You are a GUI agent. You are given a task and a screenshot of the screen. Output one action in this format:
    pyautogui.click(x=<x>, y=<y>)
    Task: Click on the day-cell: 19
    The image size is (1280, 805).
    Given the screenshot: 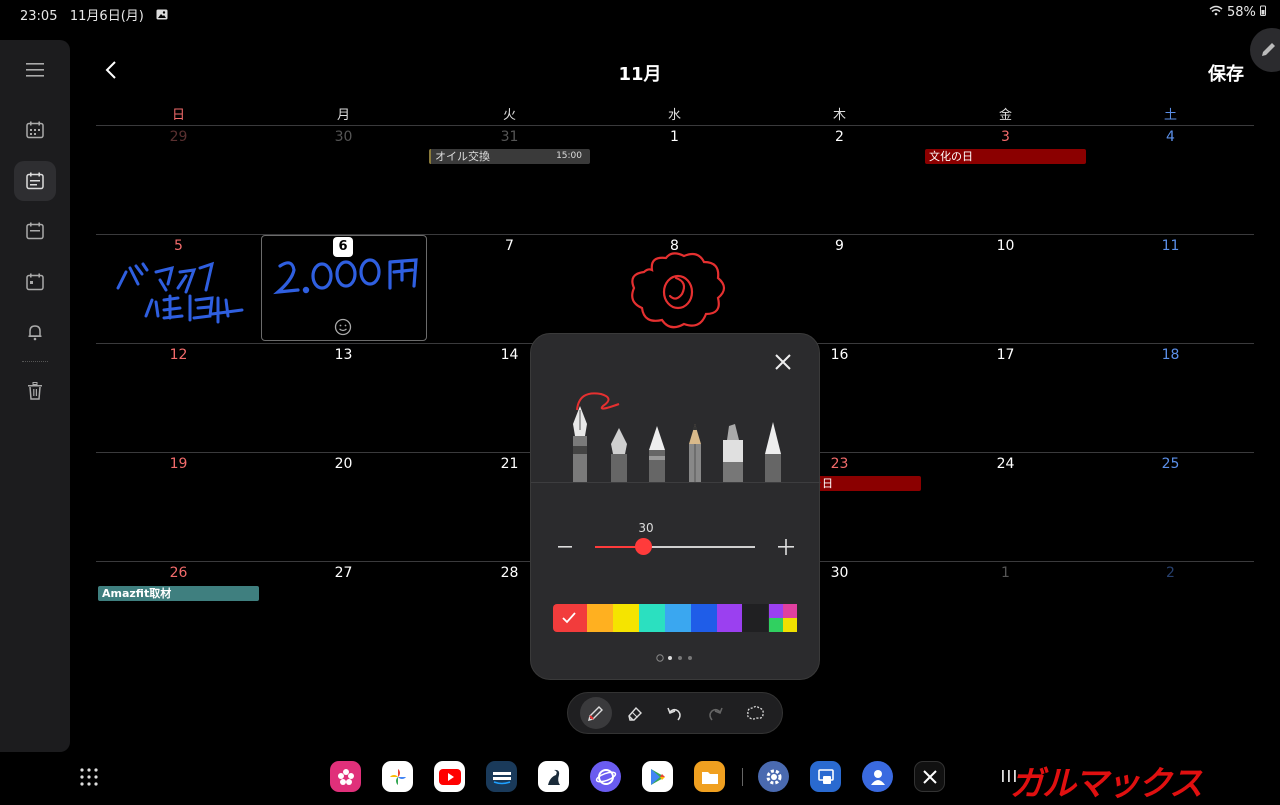 What is the action you would take?
    pyautogui.click(x=178, y=464)
    